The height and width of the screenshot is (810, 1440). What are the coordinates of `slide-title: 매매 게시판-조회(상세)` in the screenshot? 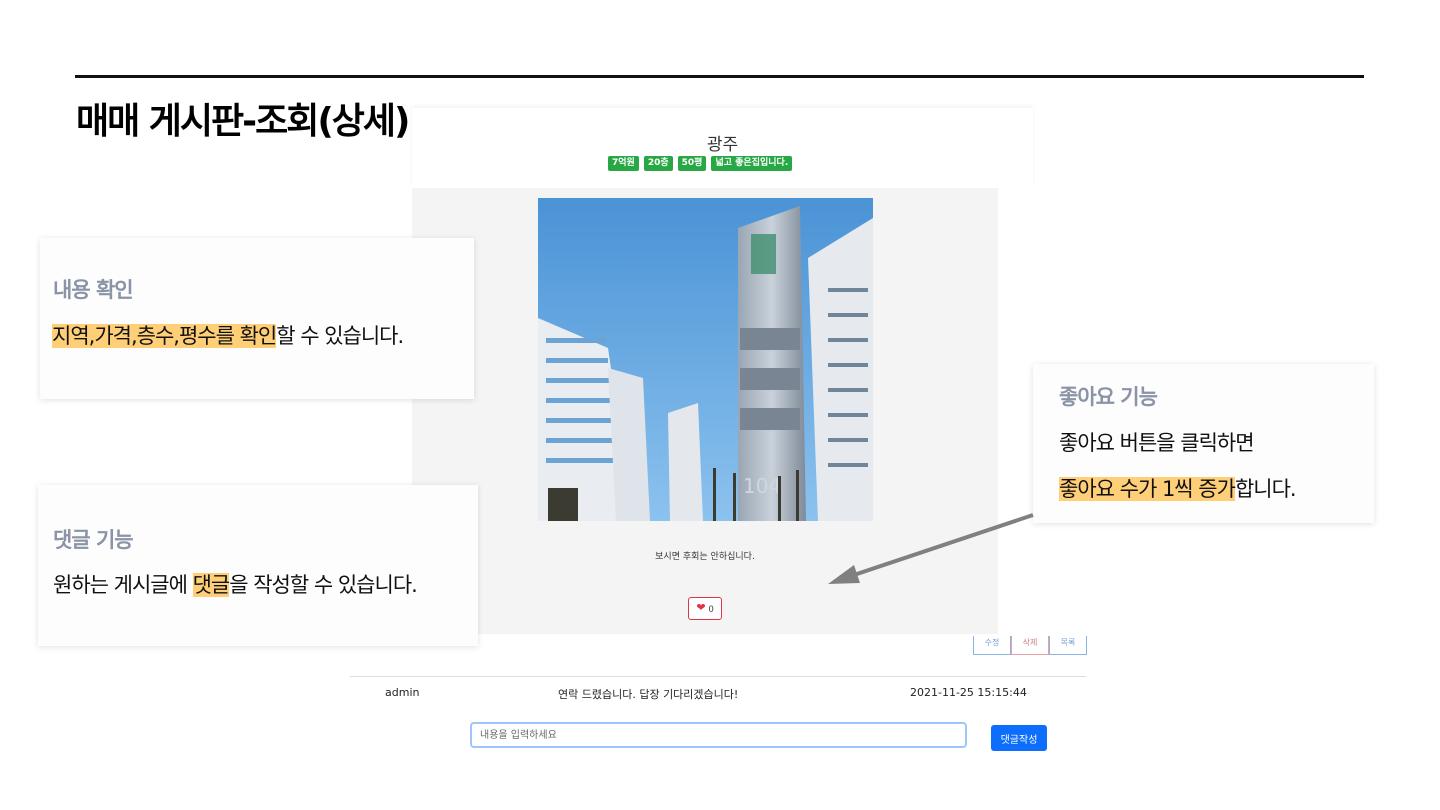 It's located at (243, 121).